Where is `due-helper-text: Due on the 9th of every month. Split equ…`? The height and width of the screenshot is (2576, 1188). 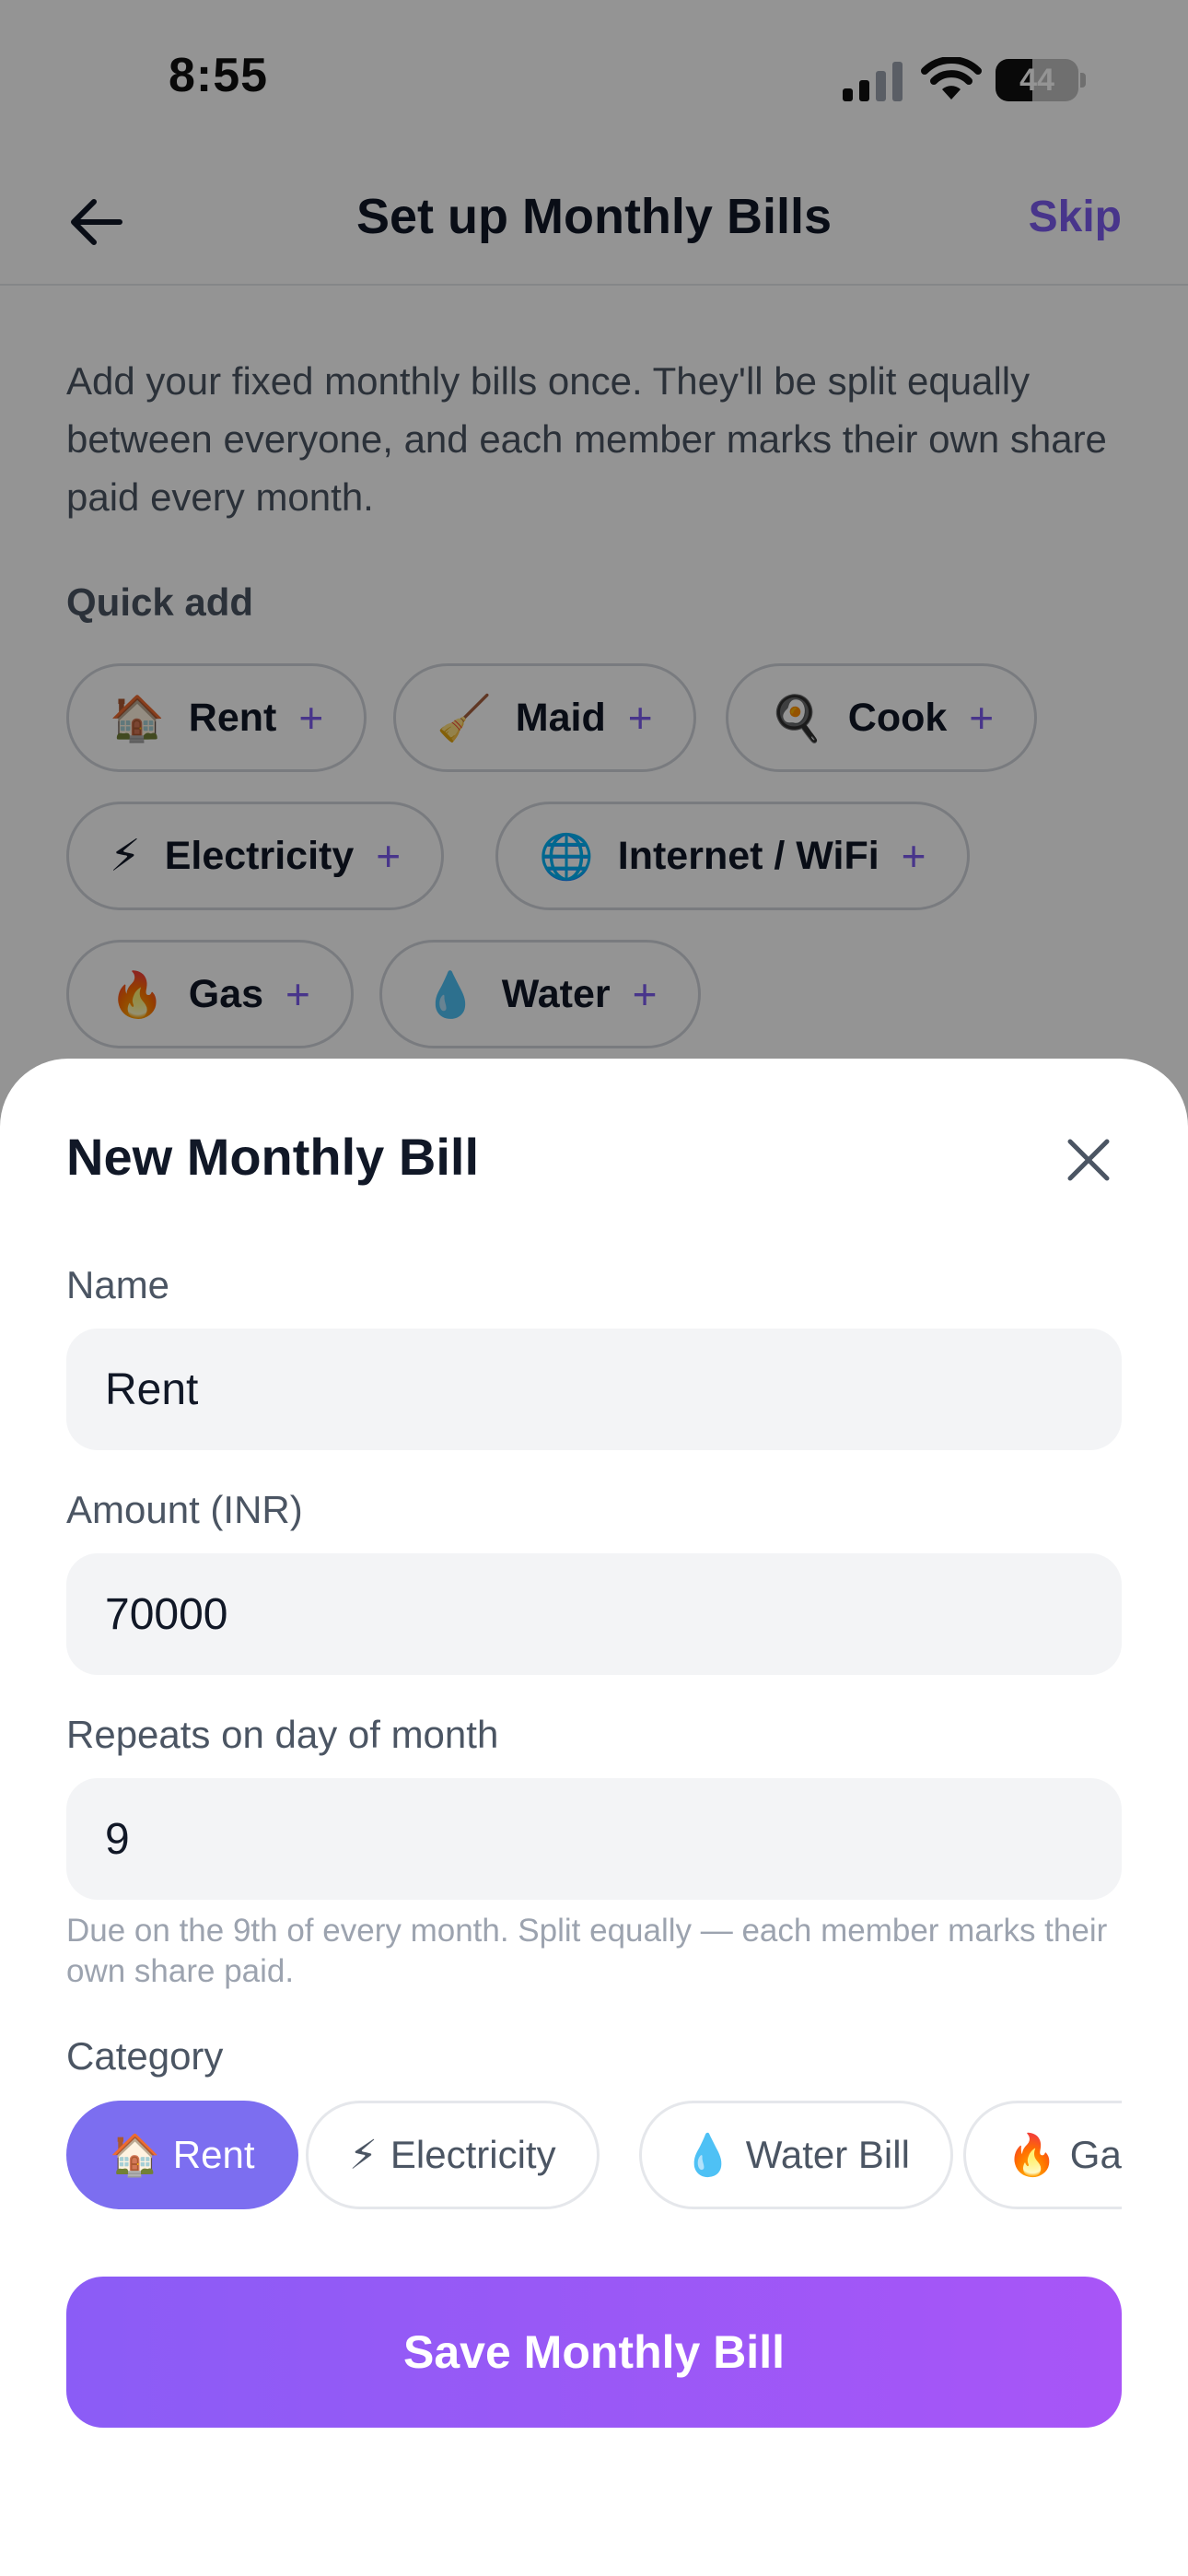
due-helper-text: Due on the 9th of every month. Split equ… is located at coordinates (587, 1951).